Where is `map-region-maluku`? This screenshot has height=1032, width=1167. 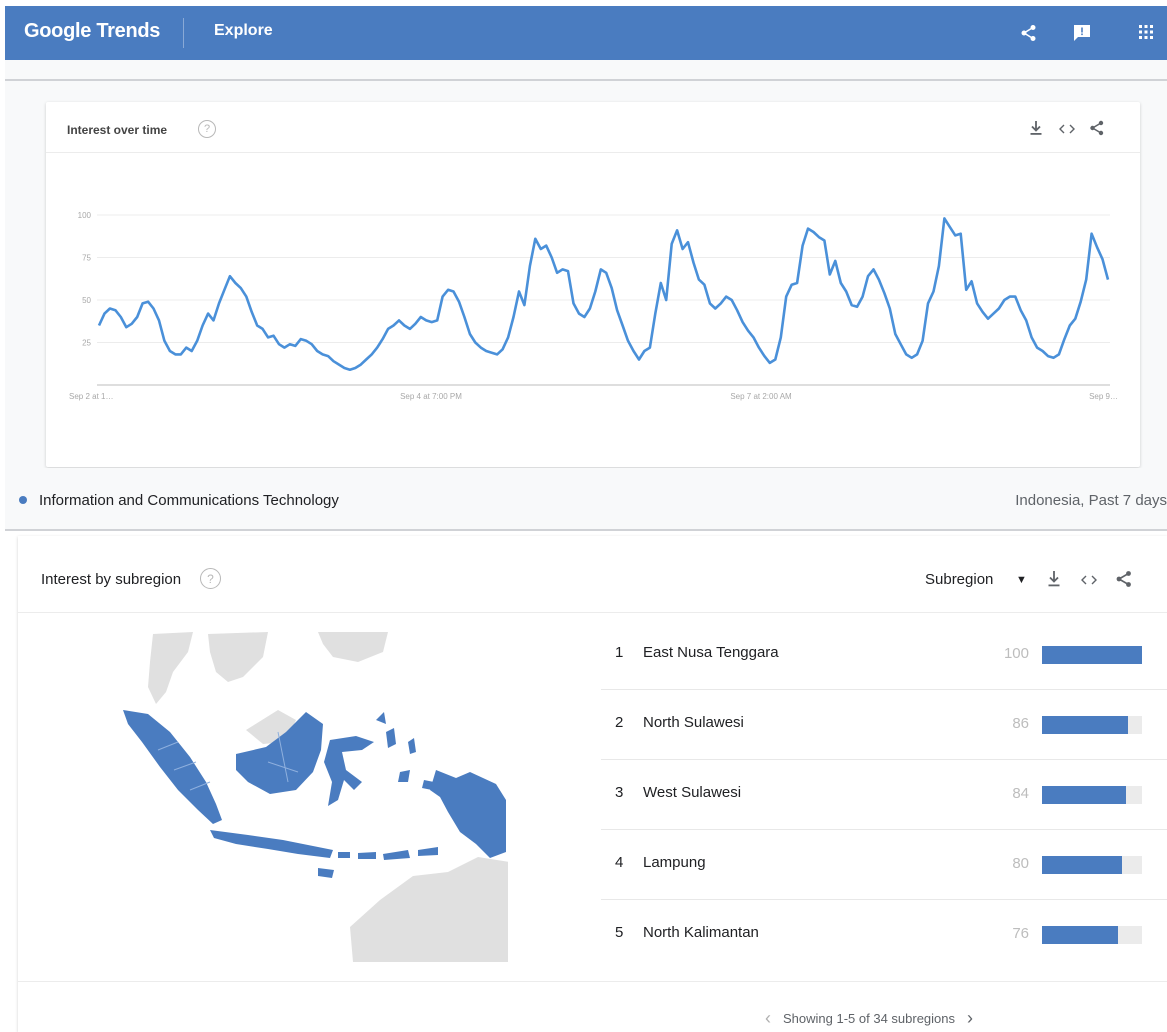
map-region-maluku is located at coordinates (401, 755).